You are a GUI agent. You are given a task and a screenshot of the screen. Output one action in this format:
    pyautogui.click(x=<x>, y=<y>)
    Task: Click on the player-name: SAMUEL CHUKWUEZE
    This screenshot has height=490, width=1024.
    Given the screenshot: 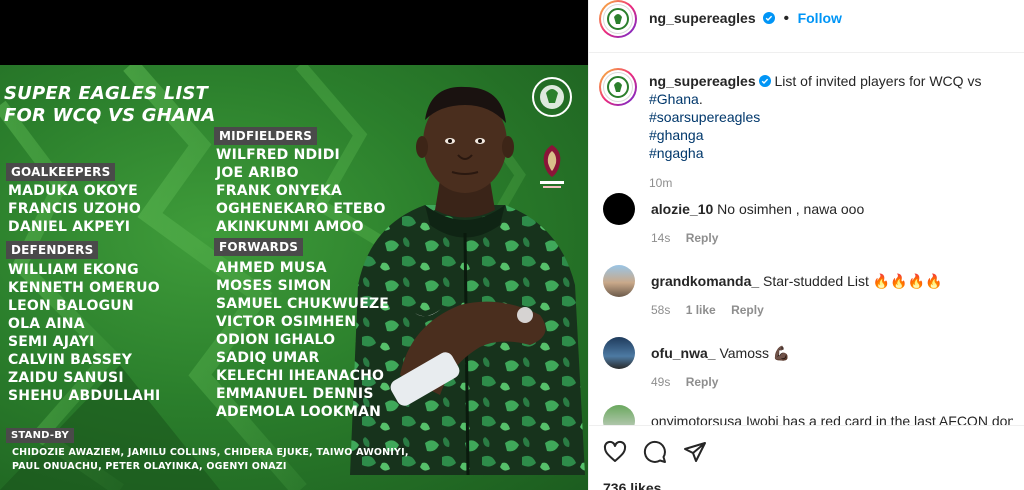 What is the action you would take?
    pyautogui.click(x=303, y=304)
    